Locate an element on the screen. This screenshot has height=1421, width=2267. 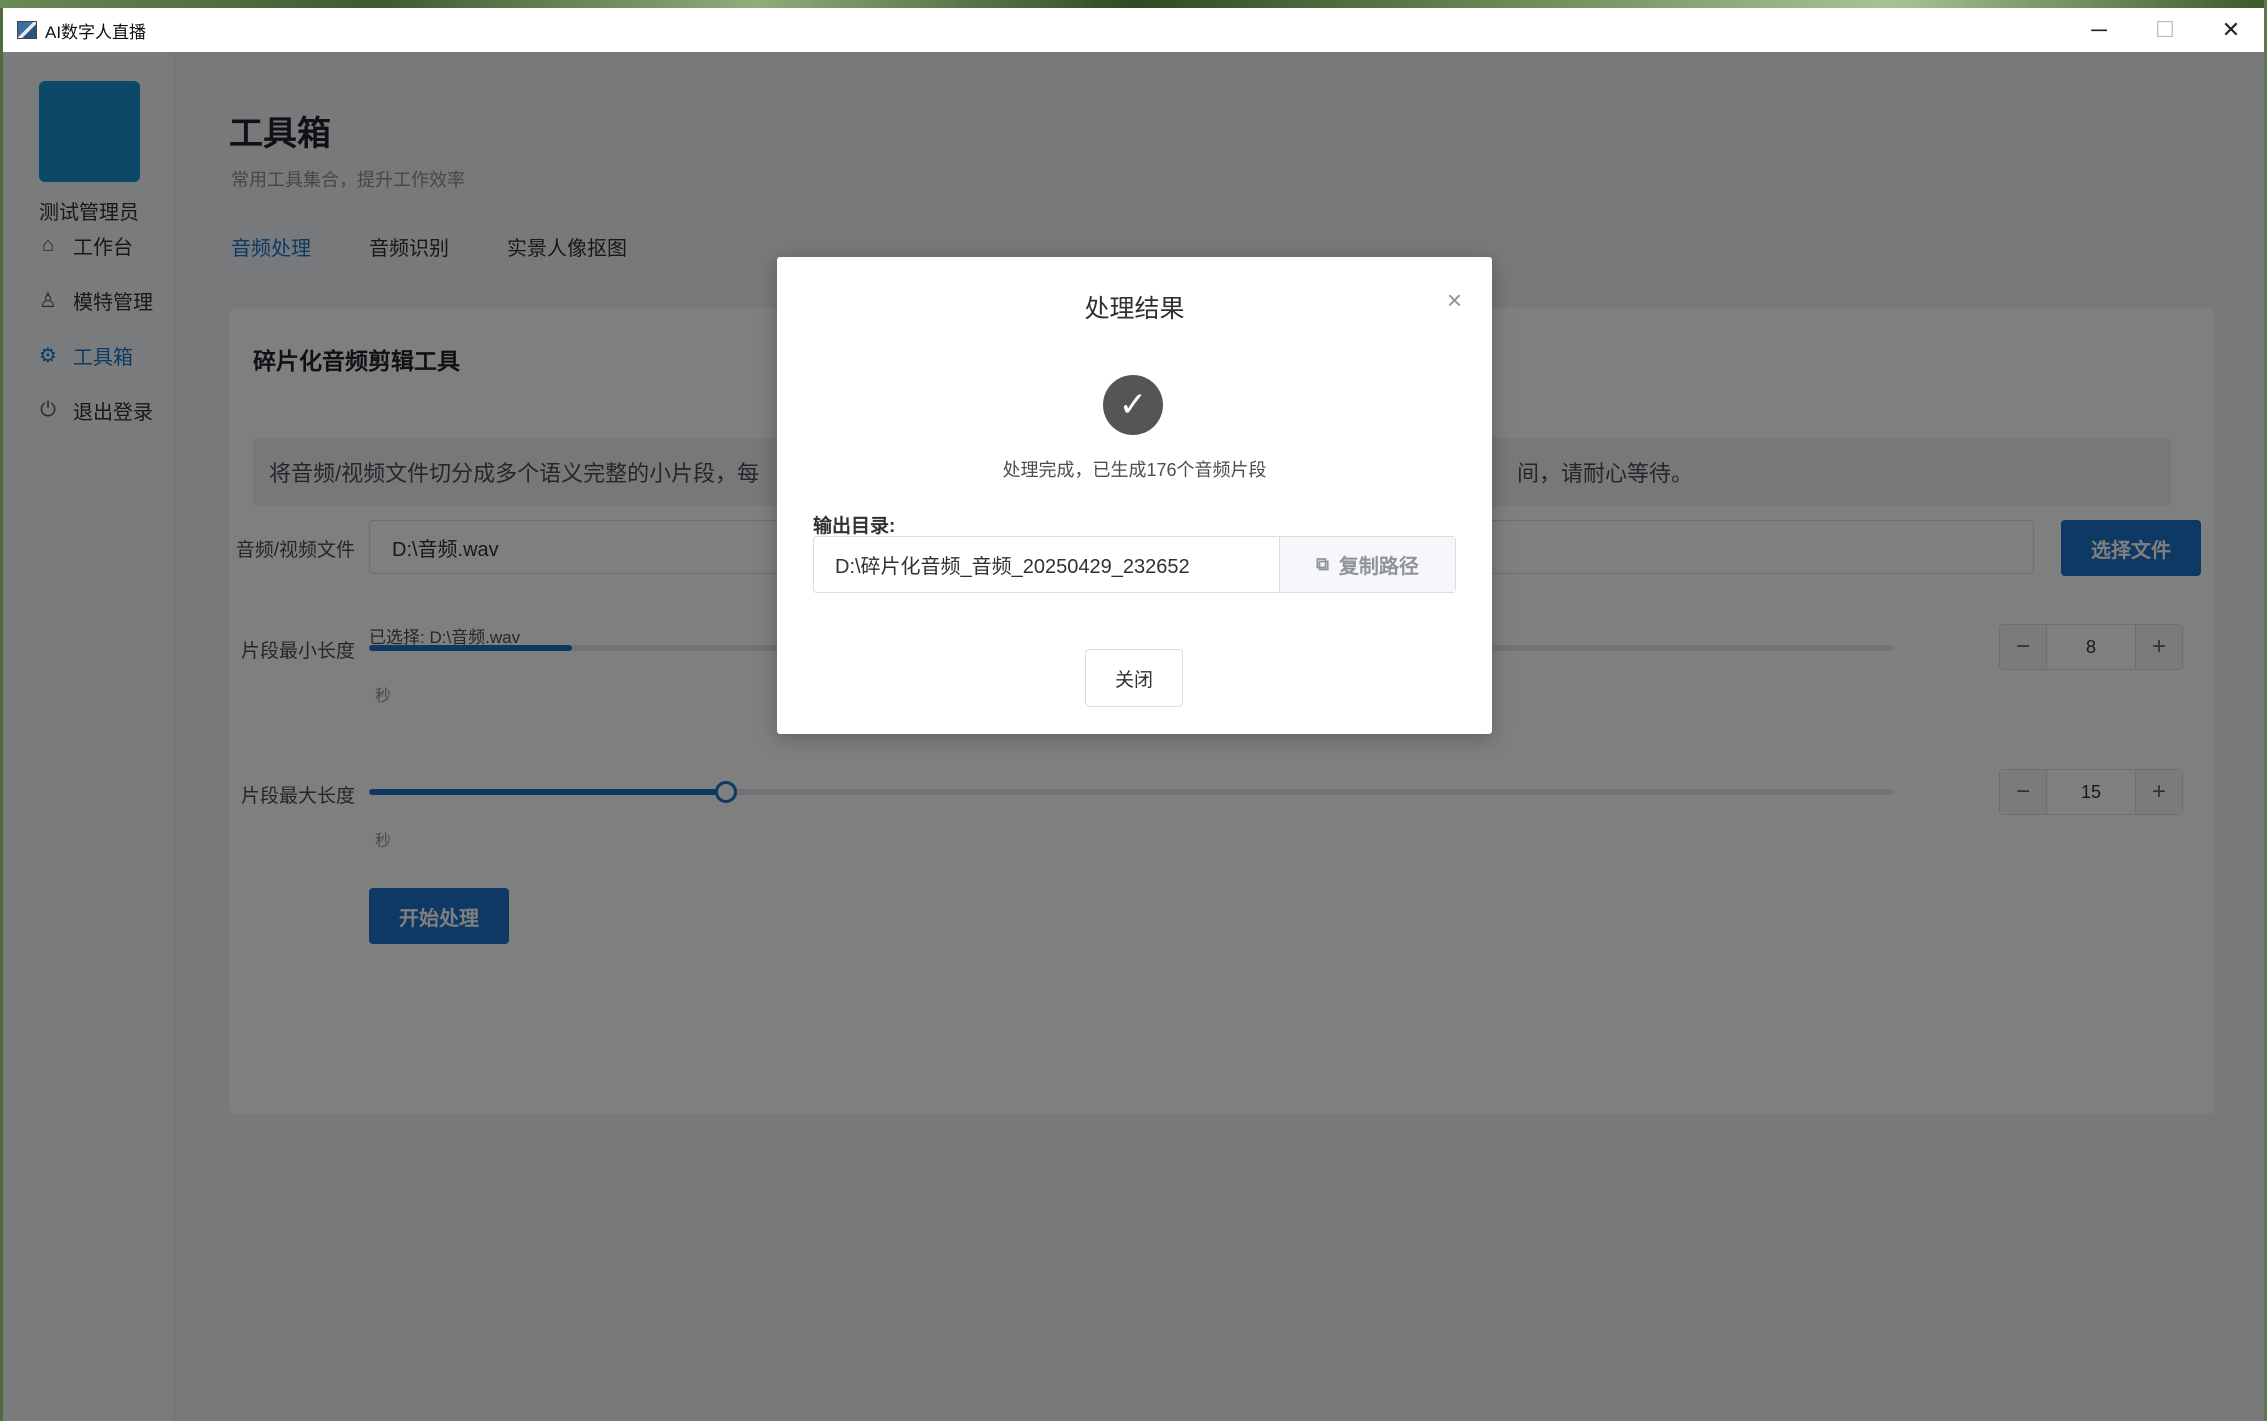
maximize-button: ☐ is located at coordinates (2165, 30).